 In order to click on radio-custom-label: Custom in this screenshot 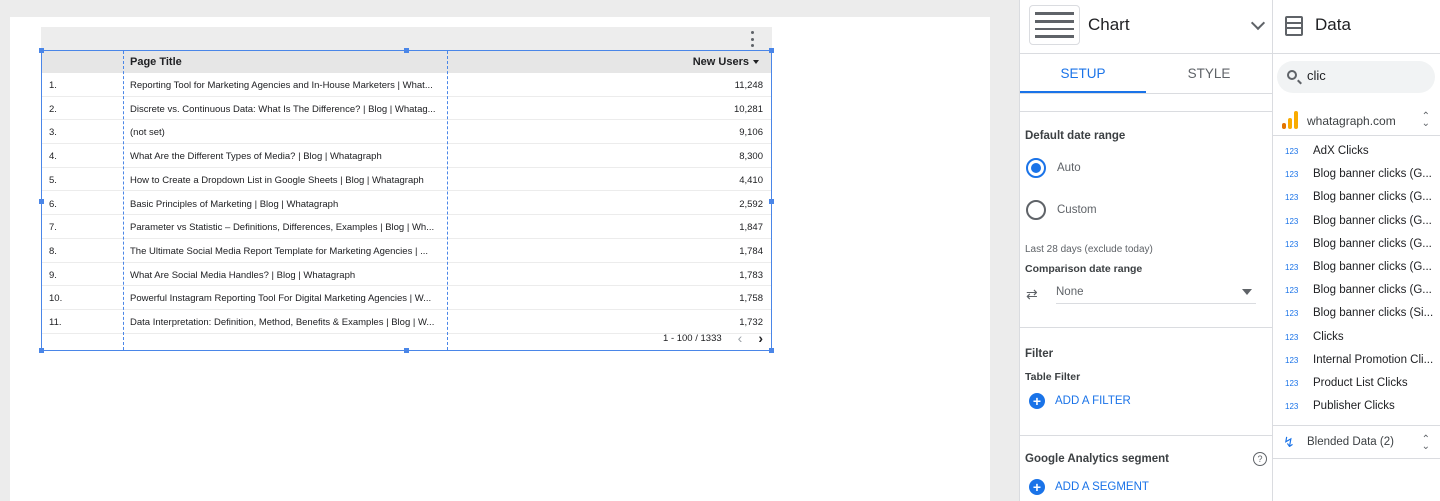, I will do `click(1077, 210)`.